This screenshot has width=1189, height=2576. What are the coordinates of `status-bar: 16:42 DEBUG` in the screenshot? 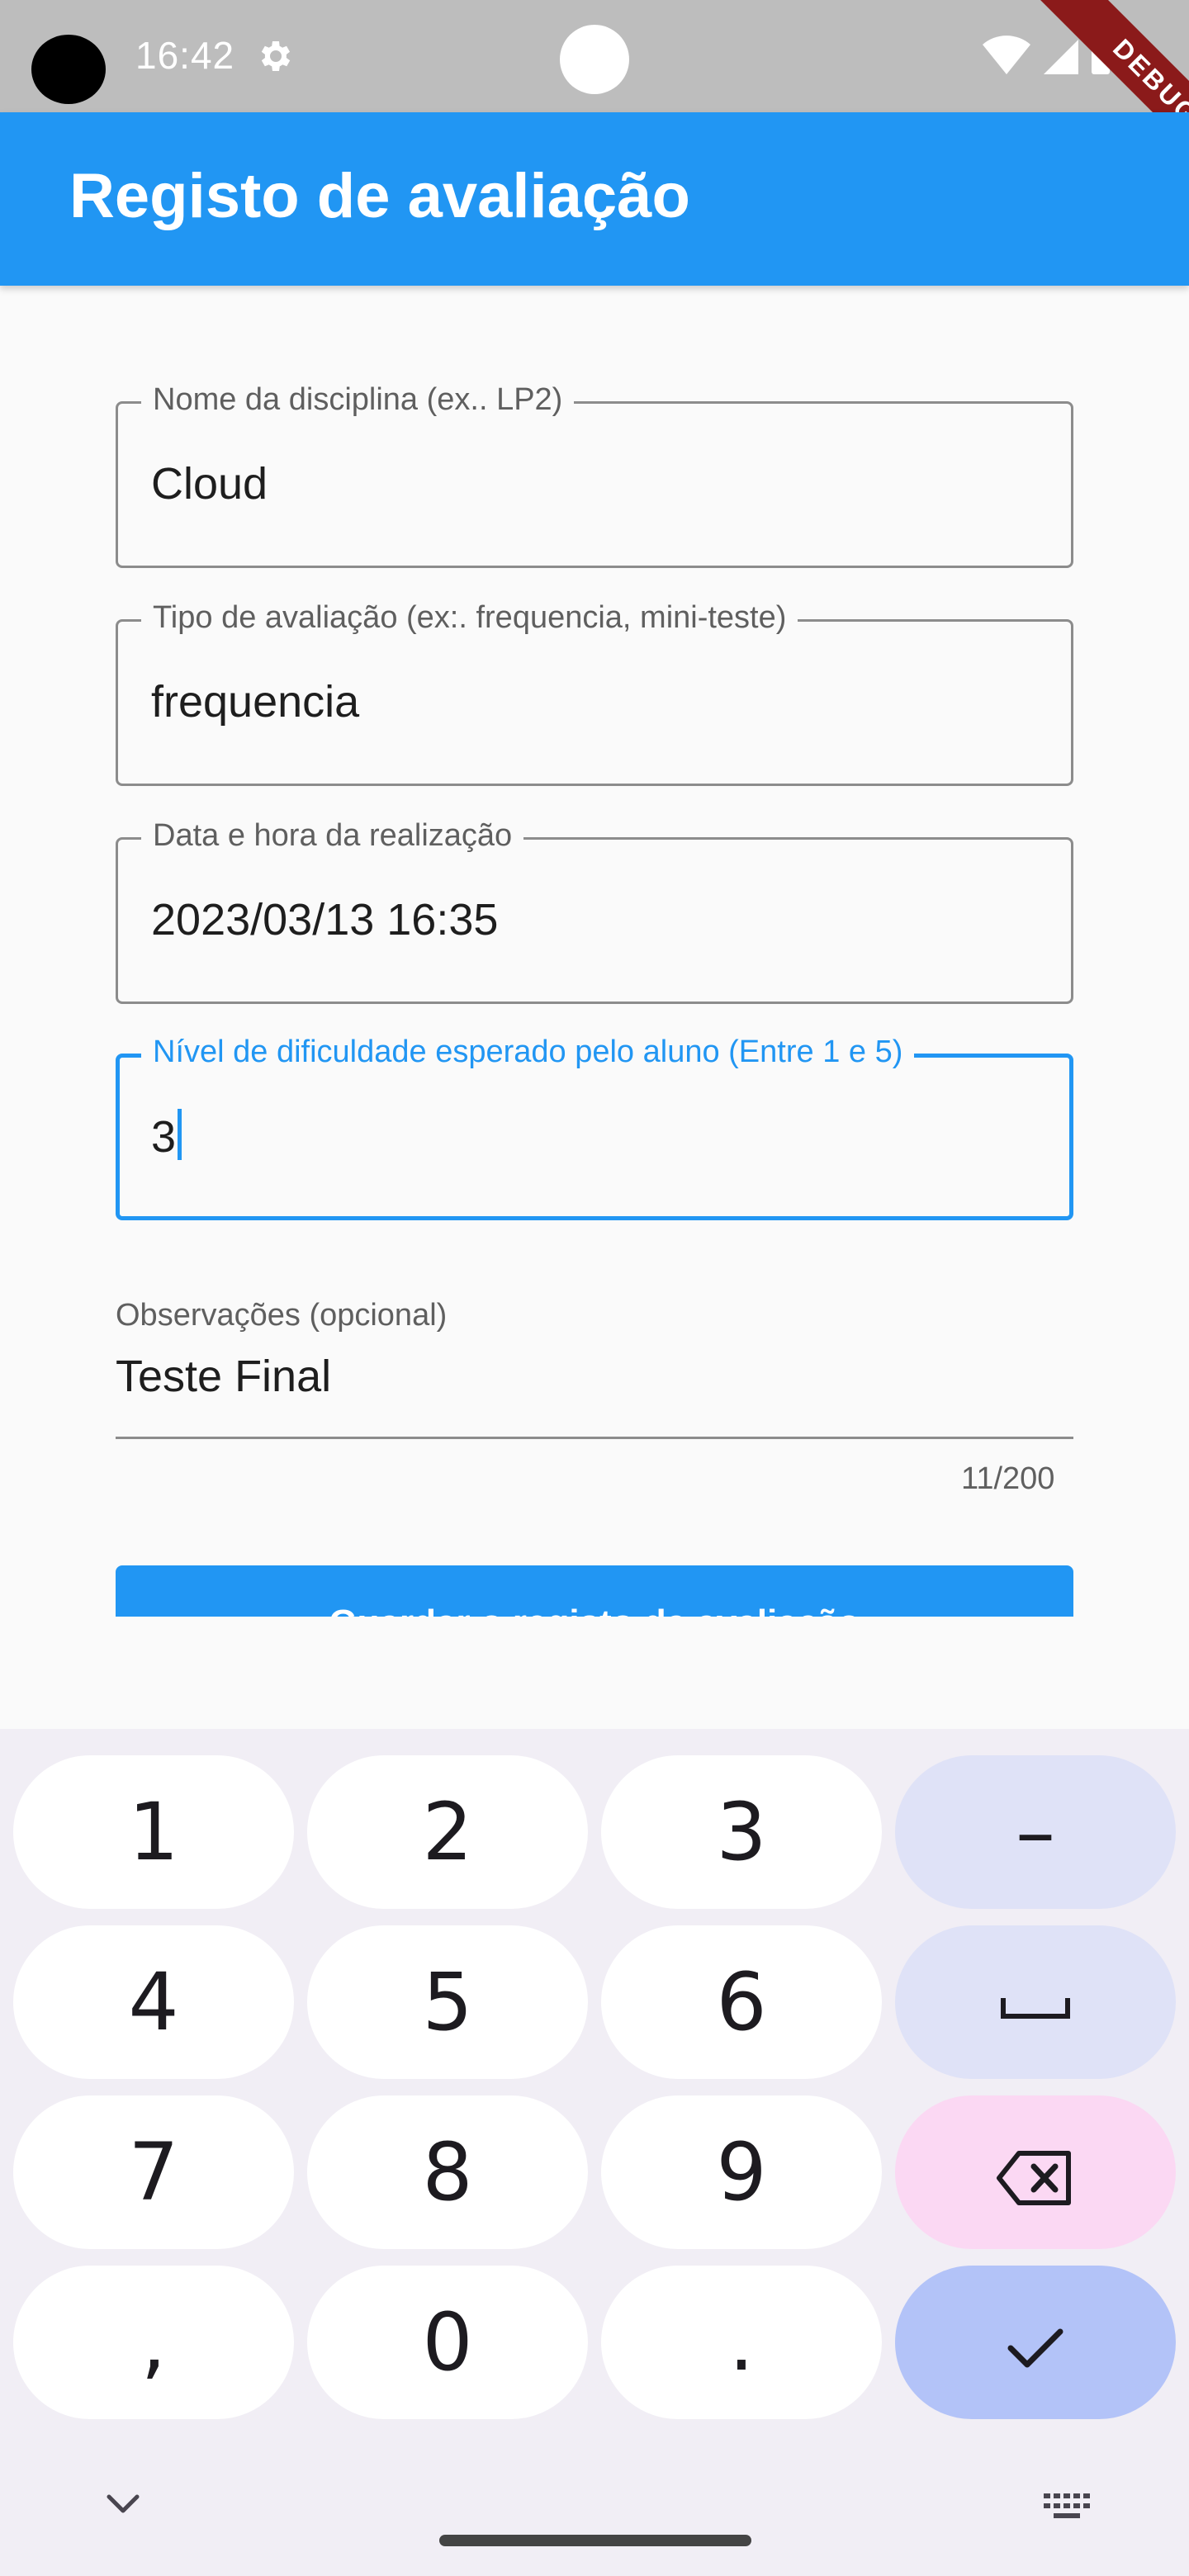 It's located at (594, 56).